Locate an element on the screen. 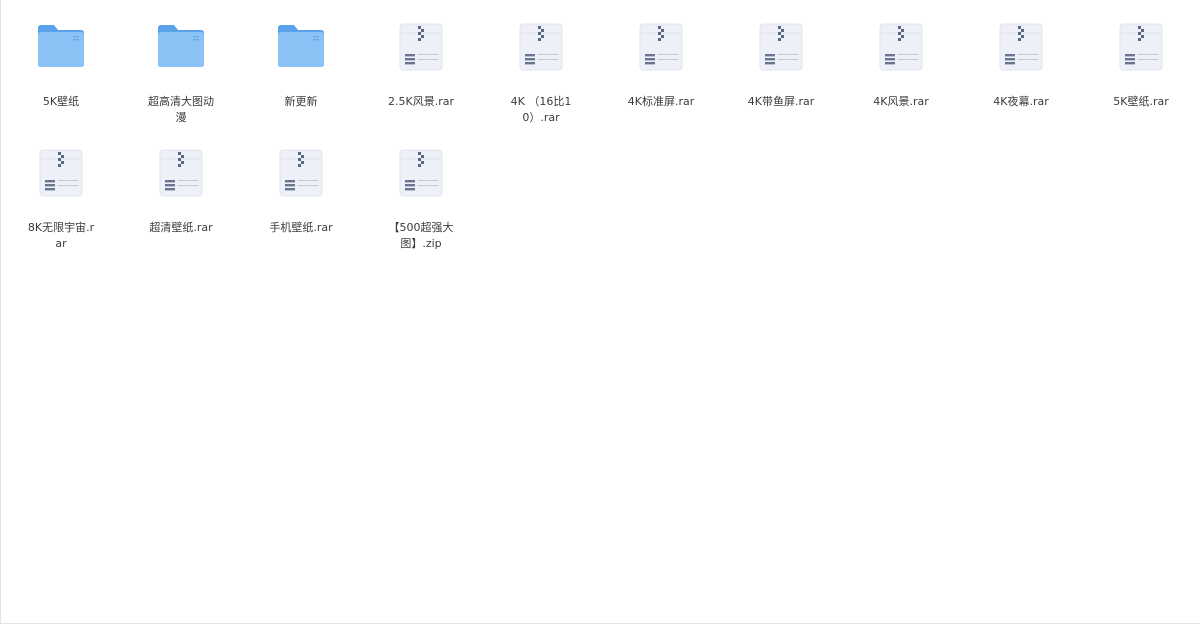  file-name: 4K带鱼屏.rar is located at coordinates (781, 101).